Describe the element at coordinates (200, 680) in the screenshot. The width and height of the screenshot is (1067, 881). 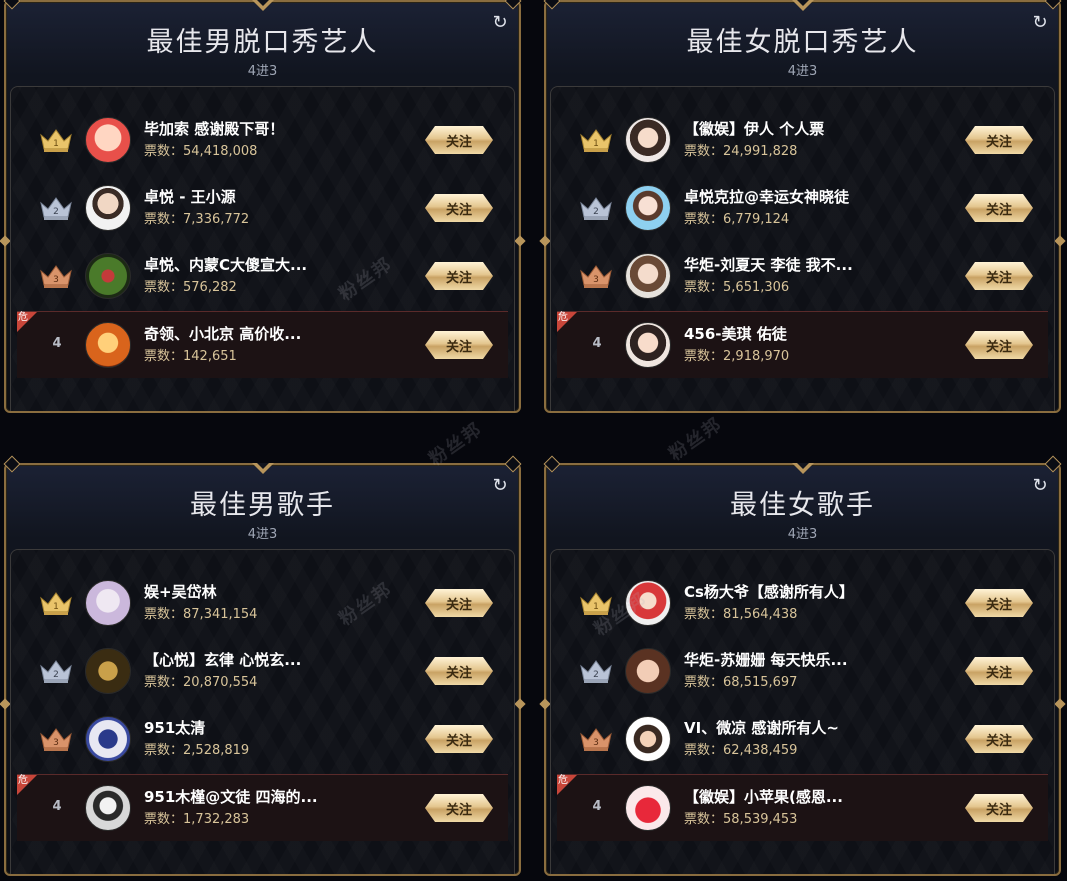
I see `vote-count: 票数：20,870,554` at that location.